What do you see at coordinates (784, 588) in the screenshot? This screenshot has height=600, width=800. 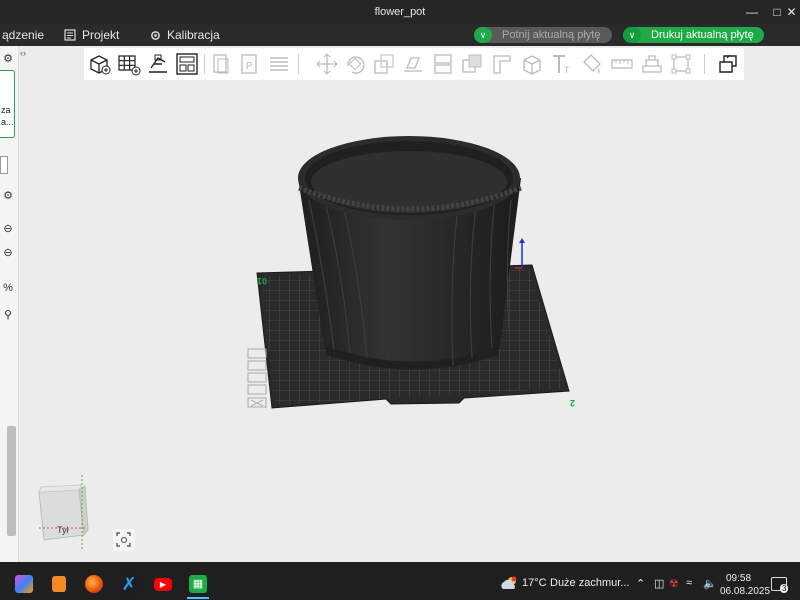 I see `notification-count: 3` at bounding box center [784, 588].